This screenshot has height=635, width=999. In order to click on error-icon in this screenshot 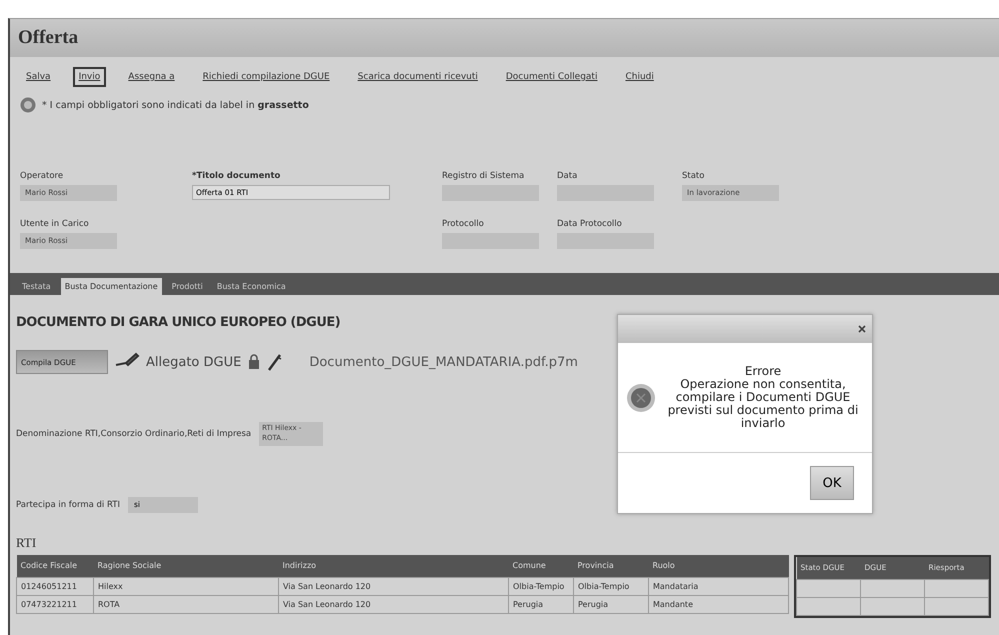, I will do `click(641, 397)`.